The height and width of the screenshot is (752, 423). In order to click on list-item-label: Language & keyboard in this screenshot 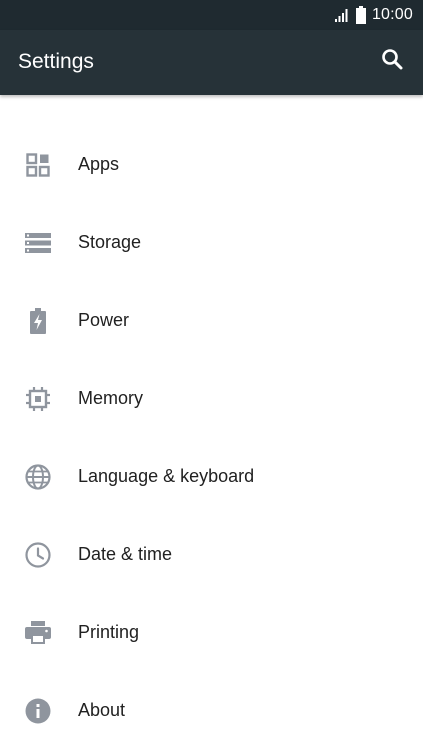, I will do `click(166, 476)`.